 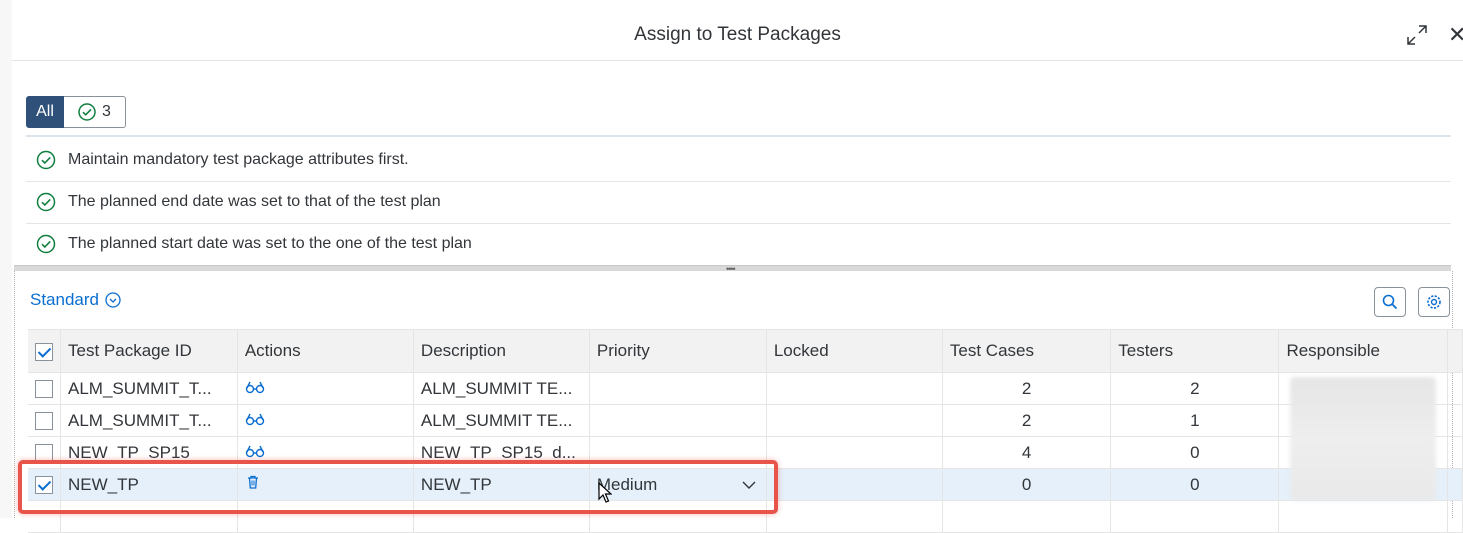 I want to click on column-header: Test Cases, so click(x=1027, y=351).